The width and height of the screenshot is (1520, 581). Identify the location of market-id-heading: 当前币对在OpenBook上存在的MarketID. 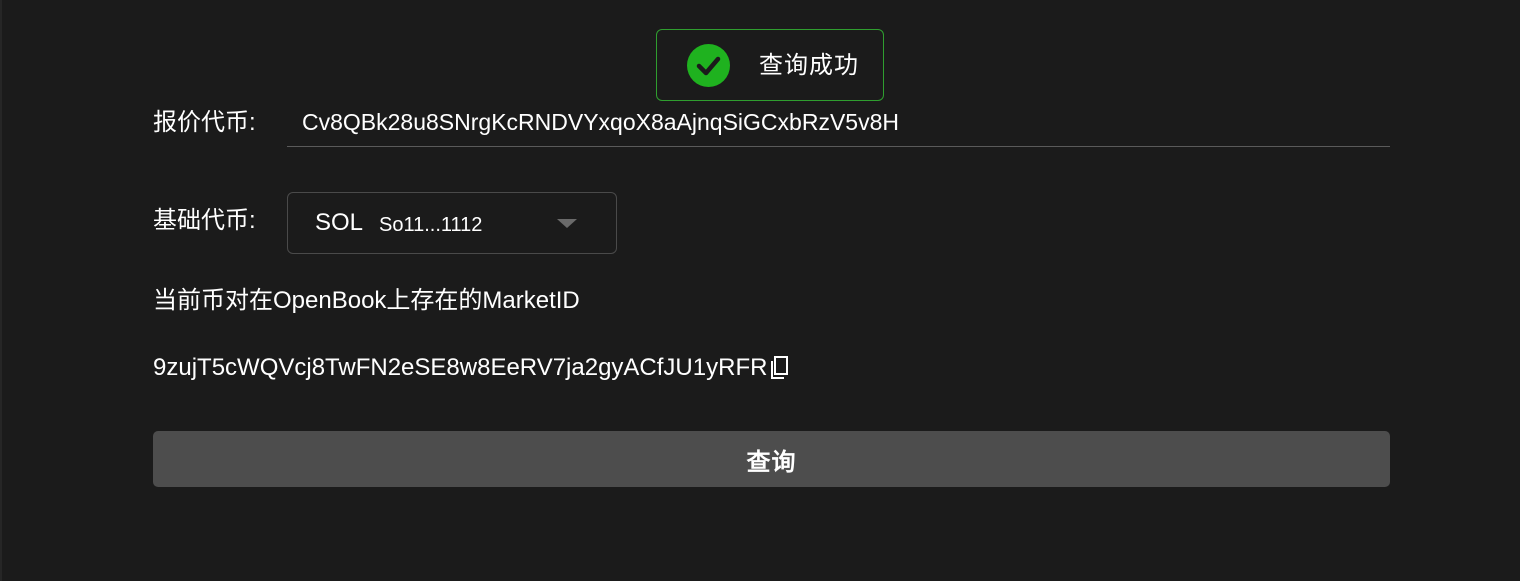
(366, 300).